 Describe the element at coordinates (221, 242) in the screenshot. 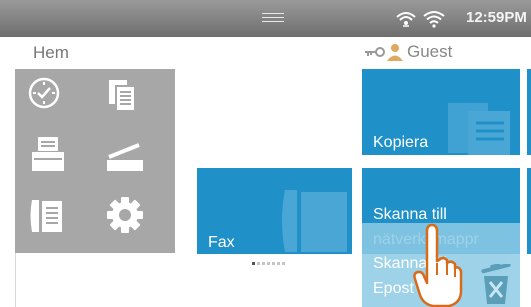

I see `tile-fax-label: Fax` at that location.